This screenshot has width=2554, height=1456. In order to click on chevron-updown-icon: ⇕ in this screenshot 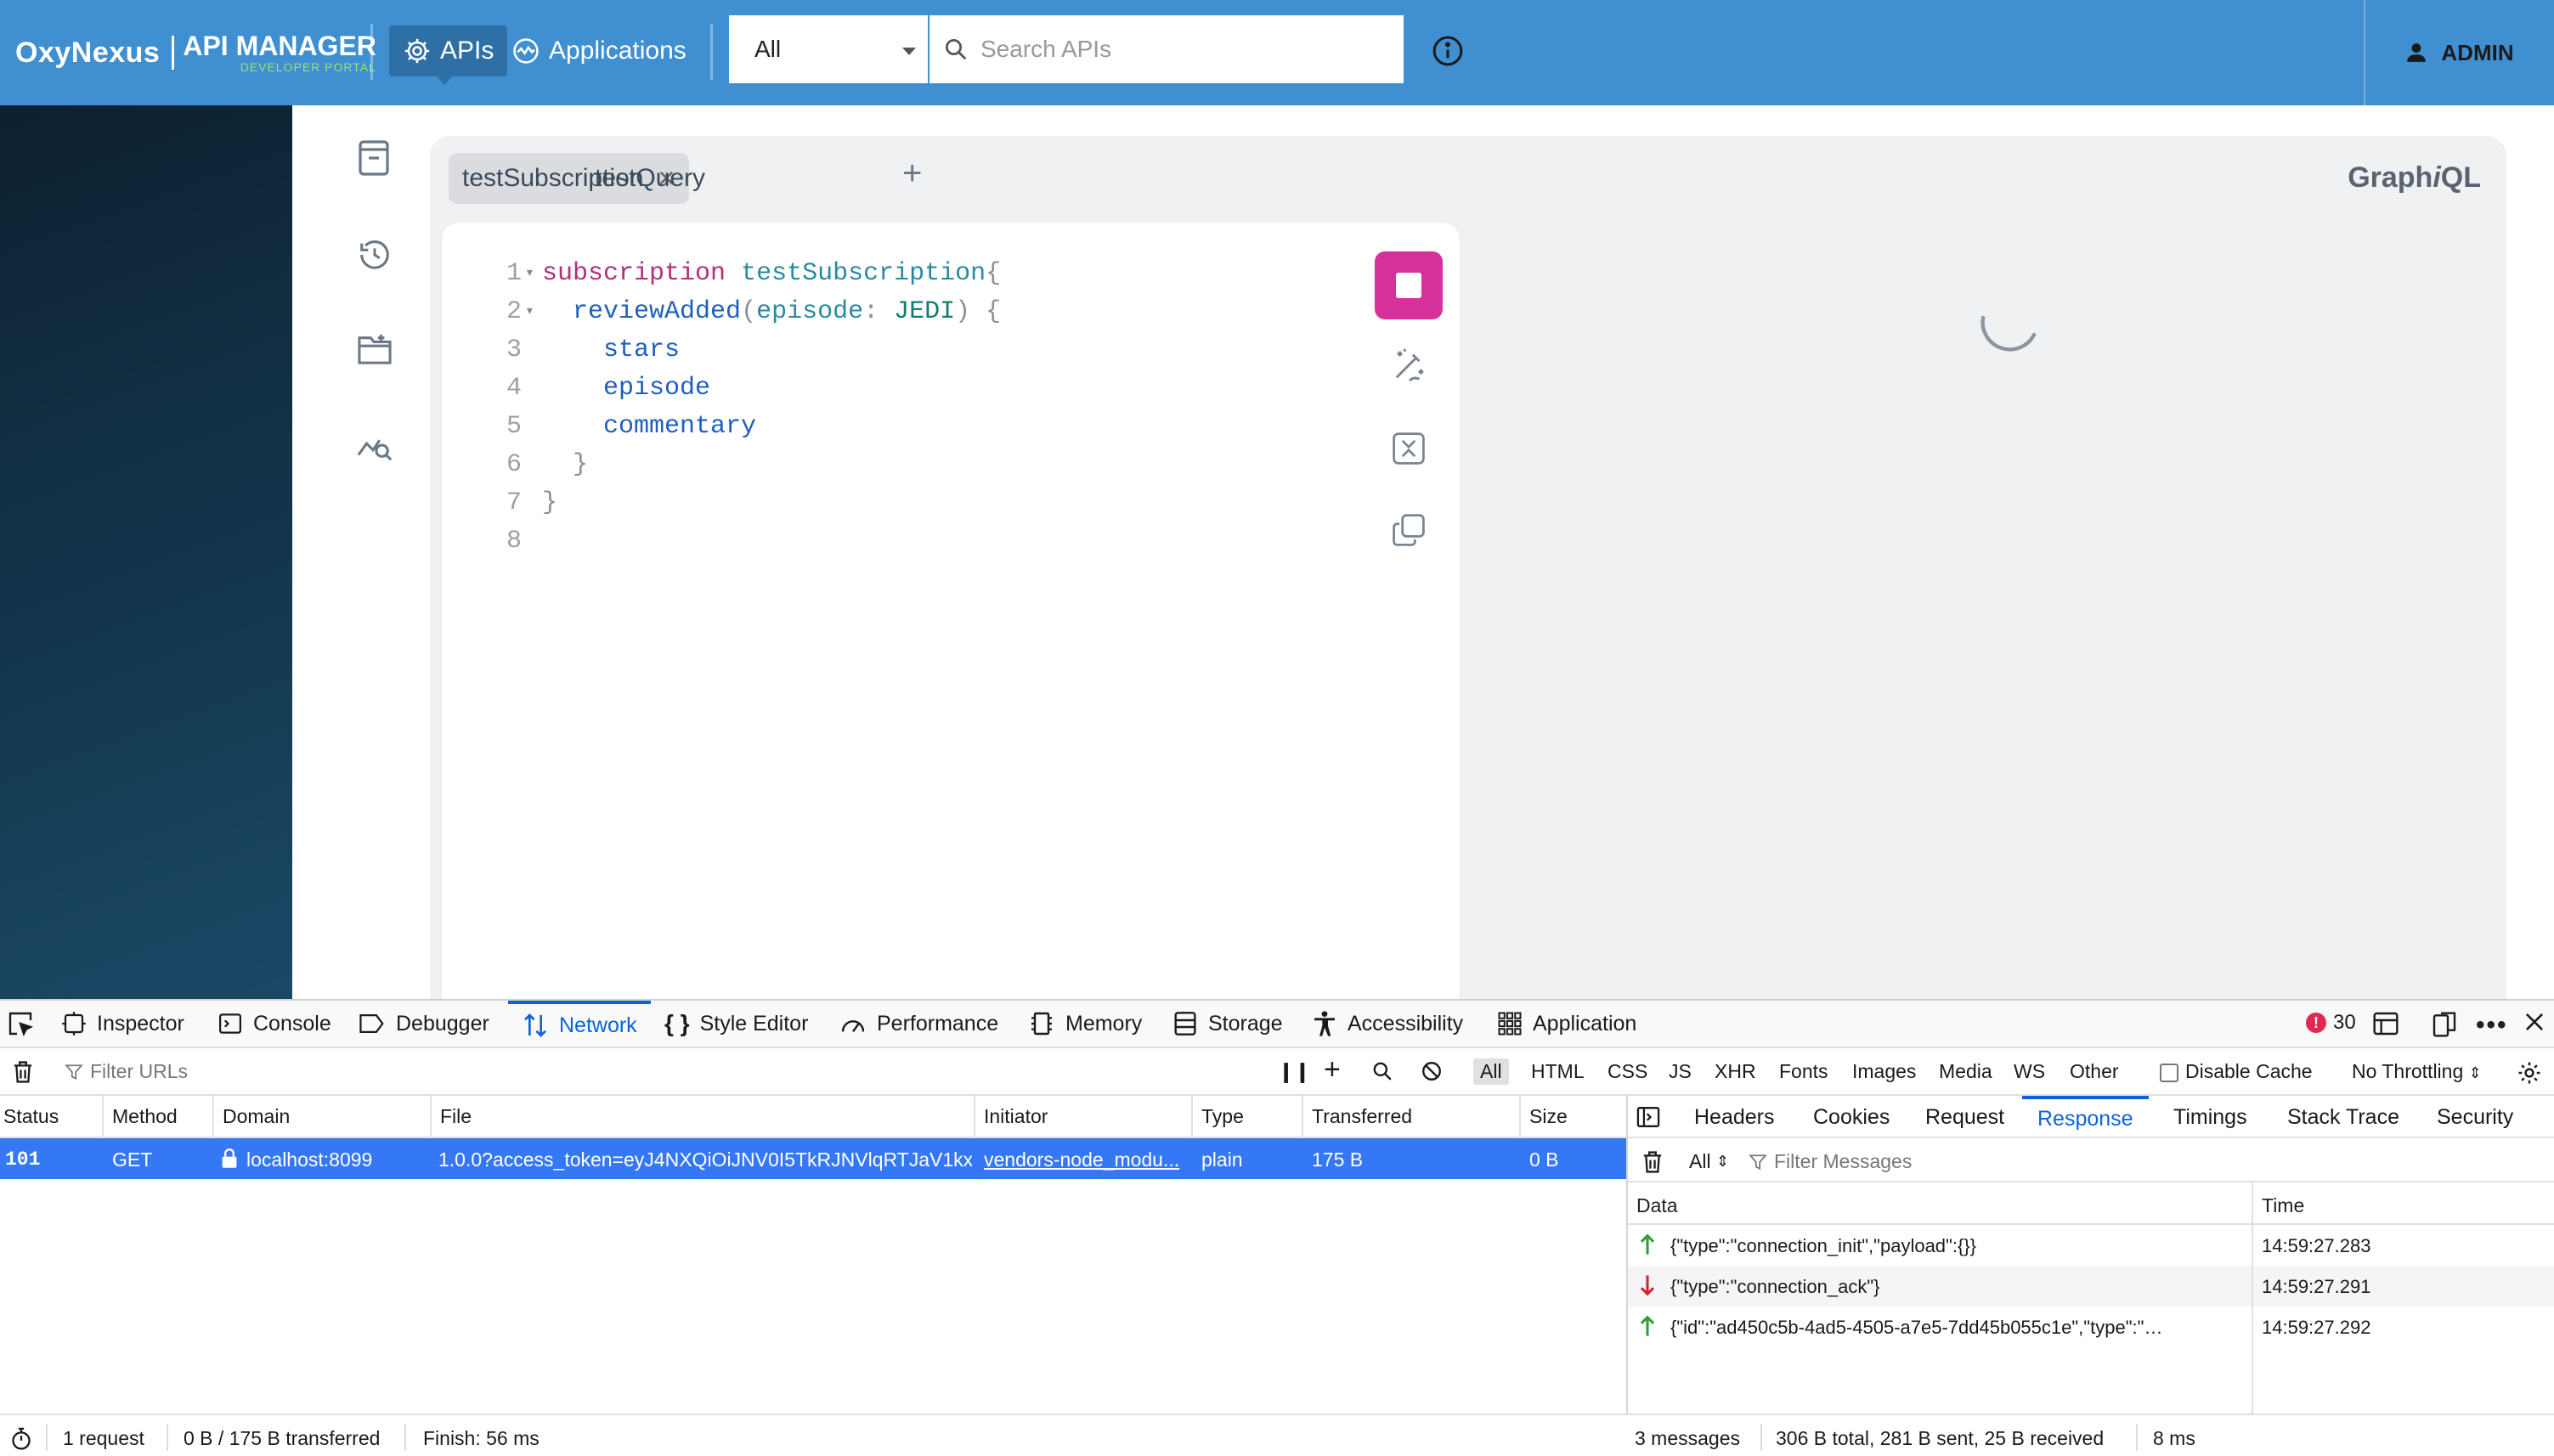, I will do `click(1722, 1161)`.